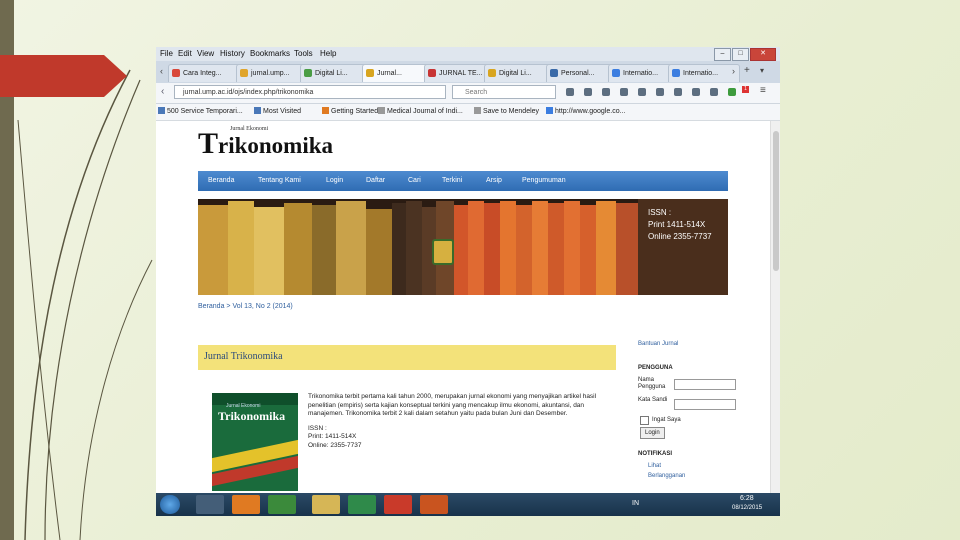 Image resolution: width=960 pixels, height=540 pixels. I want to click on journal-title-bar: Jurnal Trikonomika, so click(407, 357).